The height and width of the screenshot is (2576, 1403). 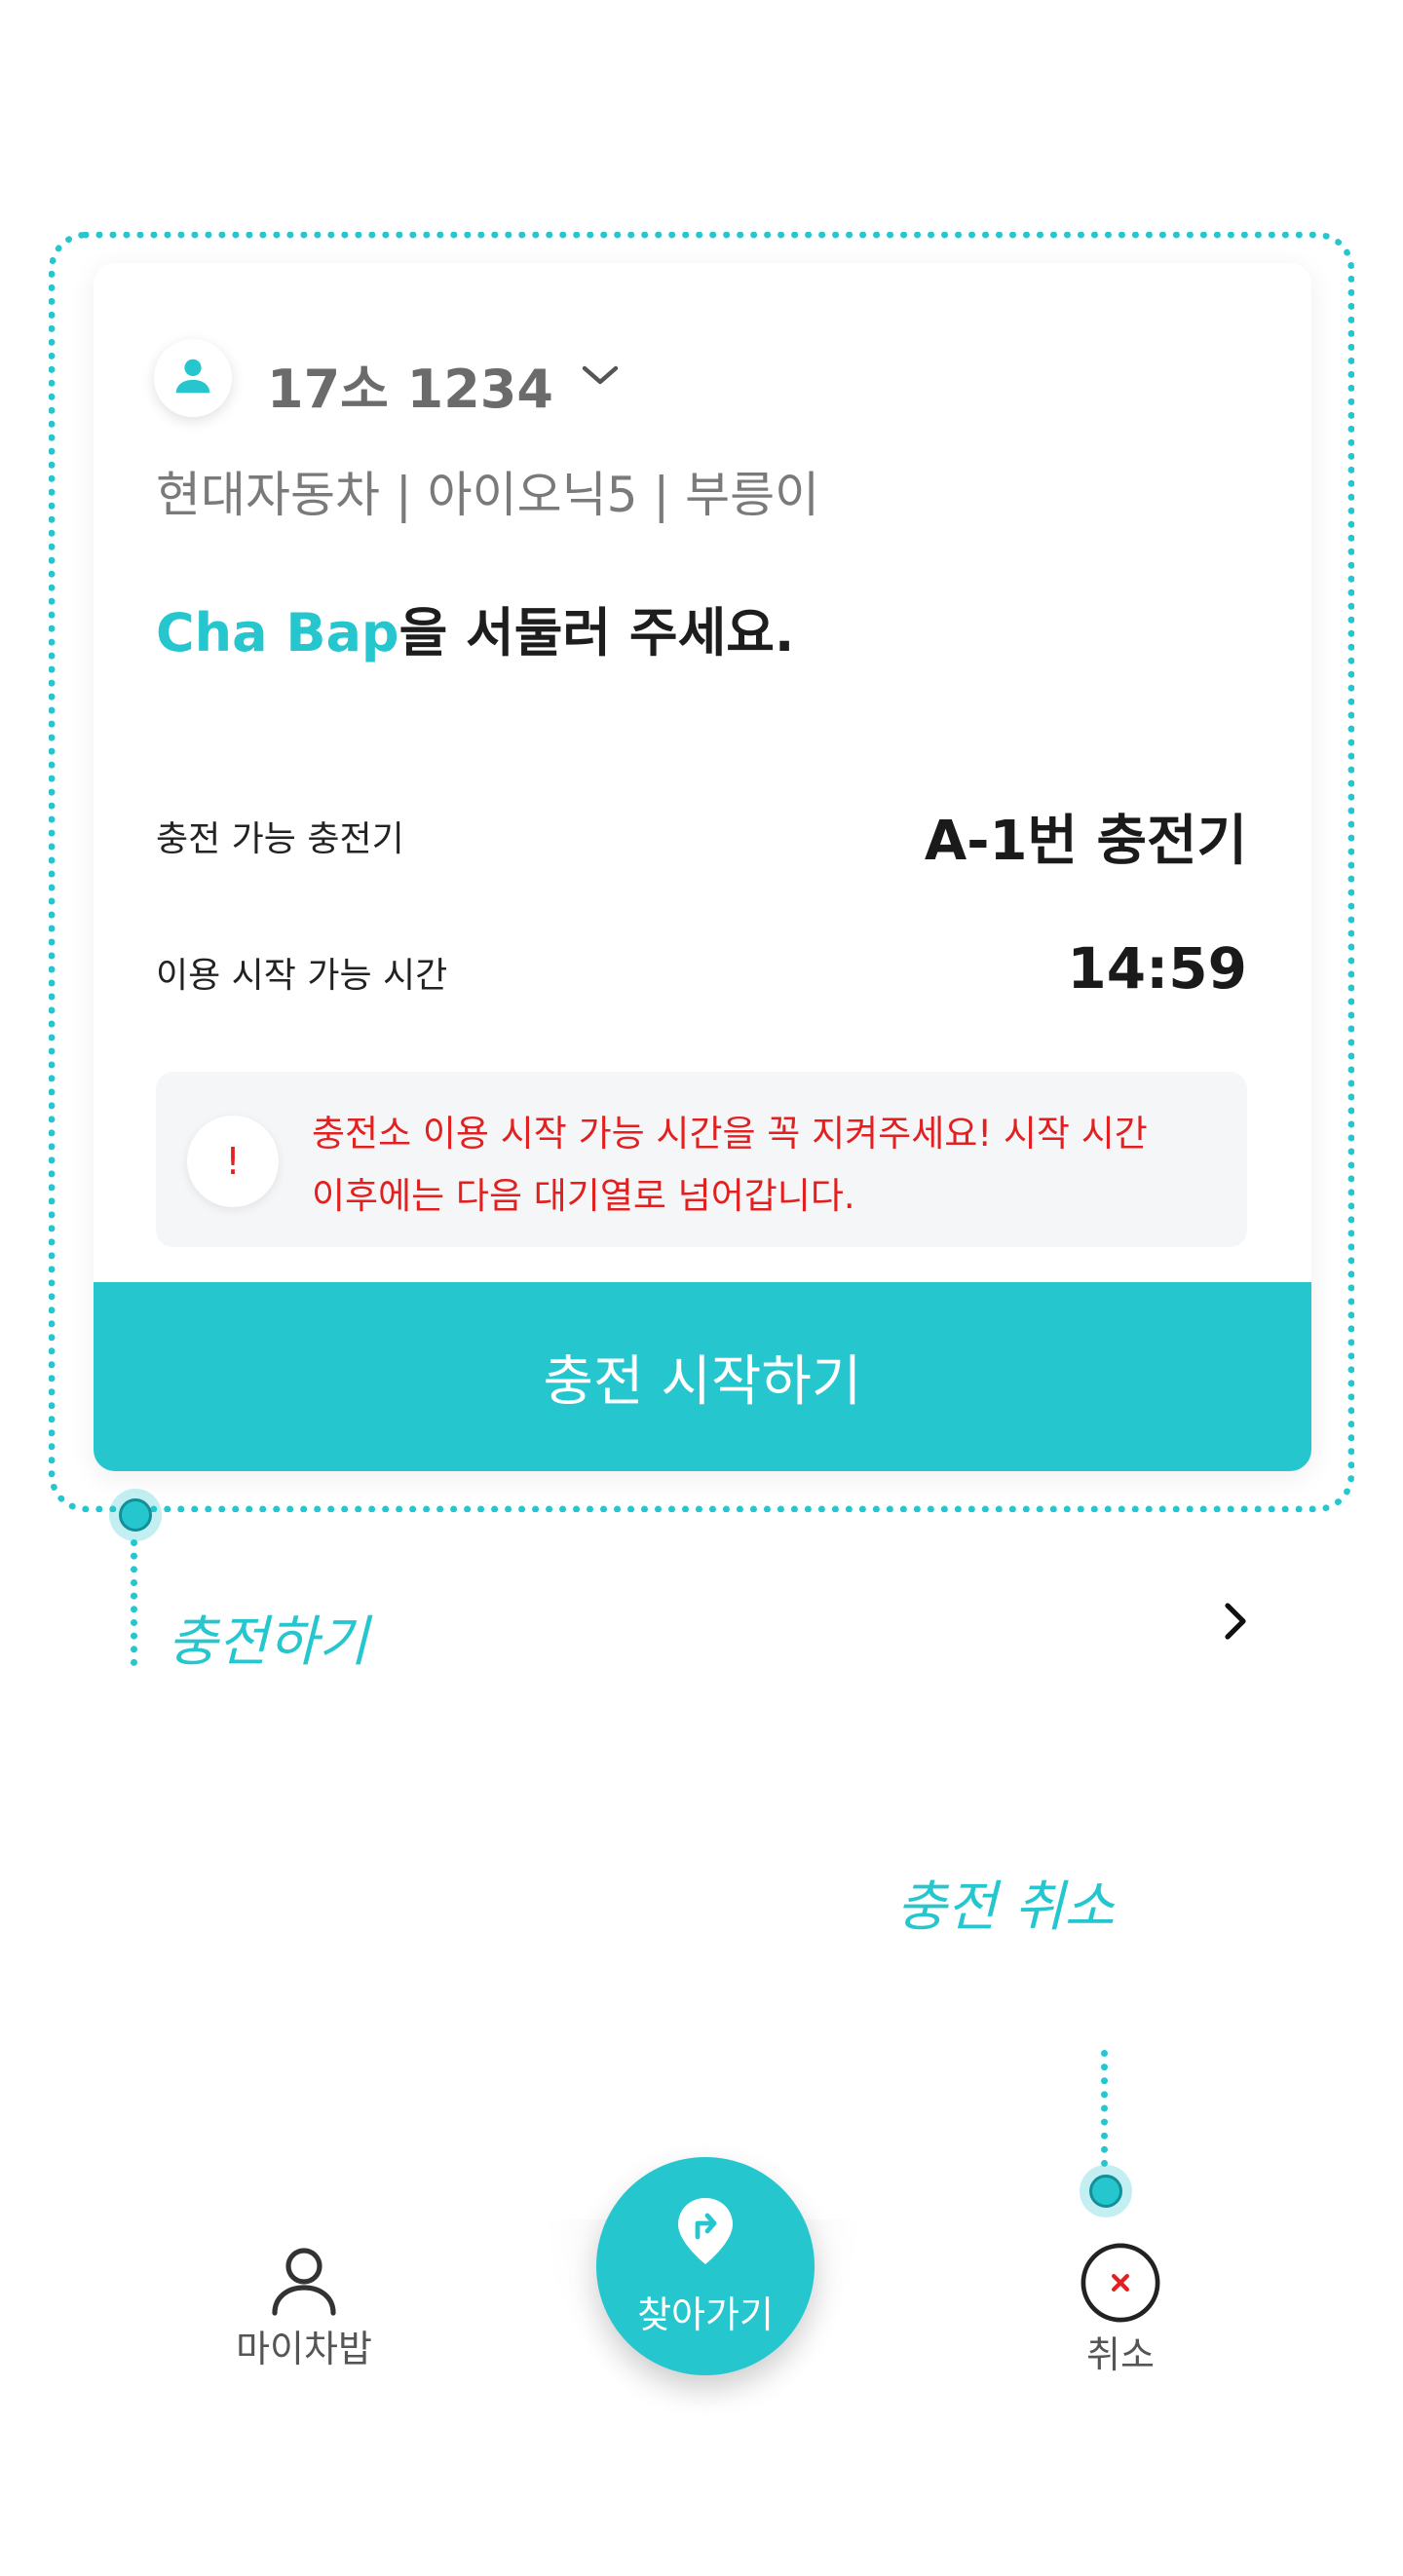 I want to click on headline-text: 을 서둘러 주세요., so click(x=596, y=632).